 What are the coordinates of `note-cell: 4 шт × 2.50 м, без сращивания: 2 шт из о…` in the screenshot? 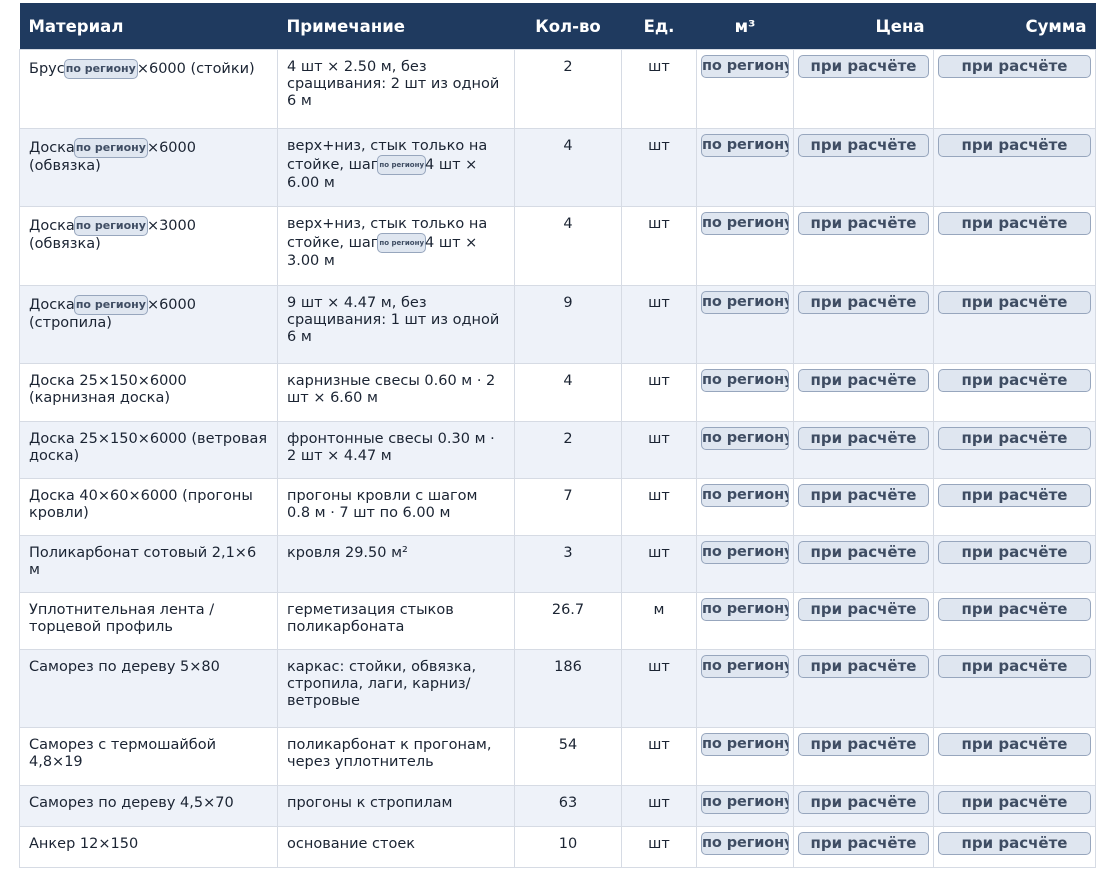 It's located at (396, 89).